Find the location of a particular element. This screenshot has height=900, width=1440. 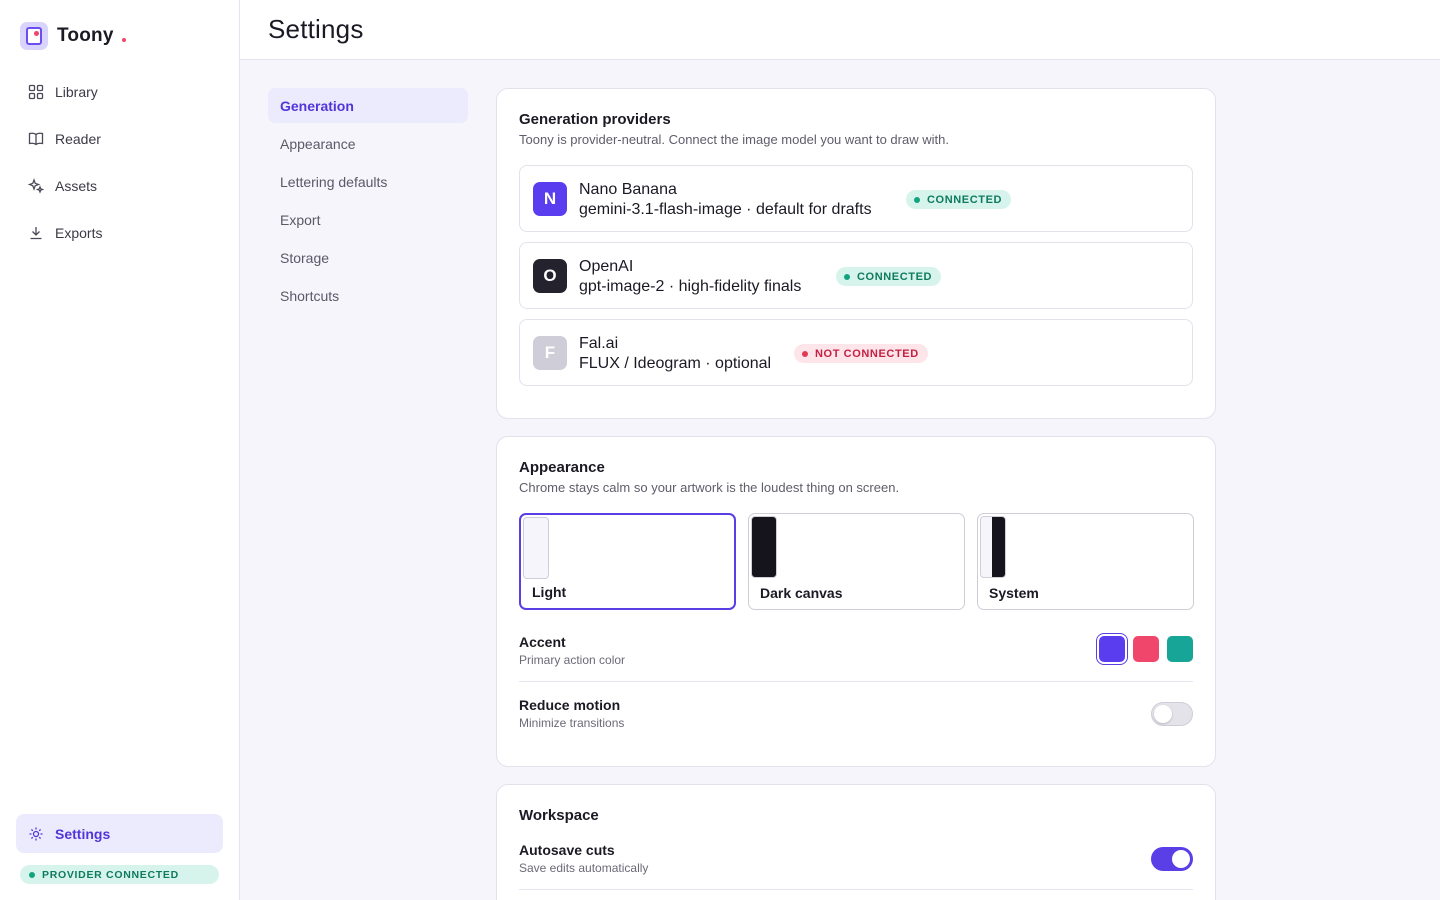

section-title: Generation providers is located at coordinates (595, 119).